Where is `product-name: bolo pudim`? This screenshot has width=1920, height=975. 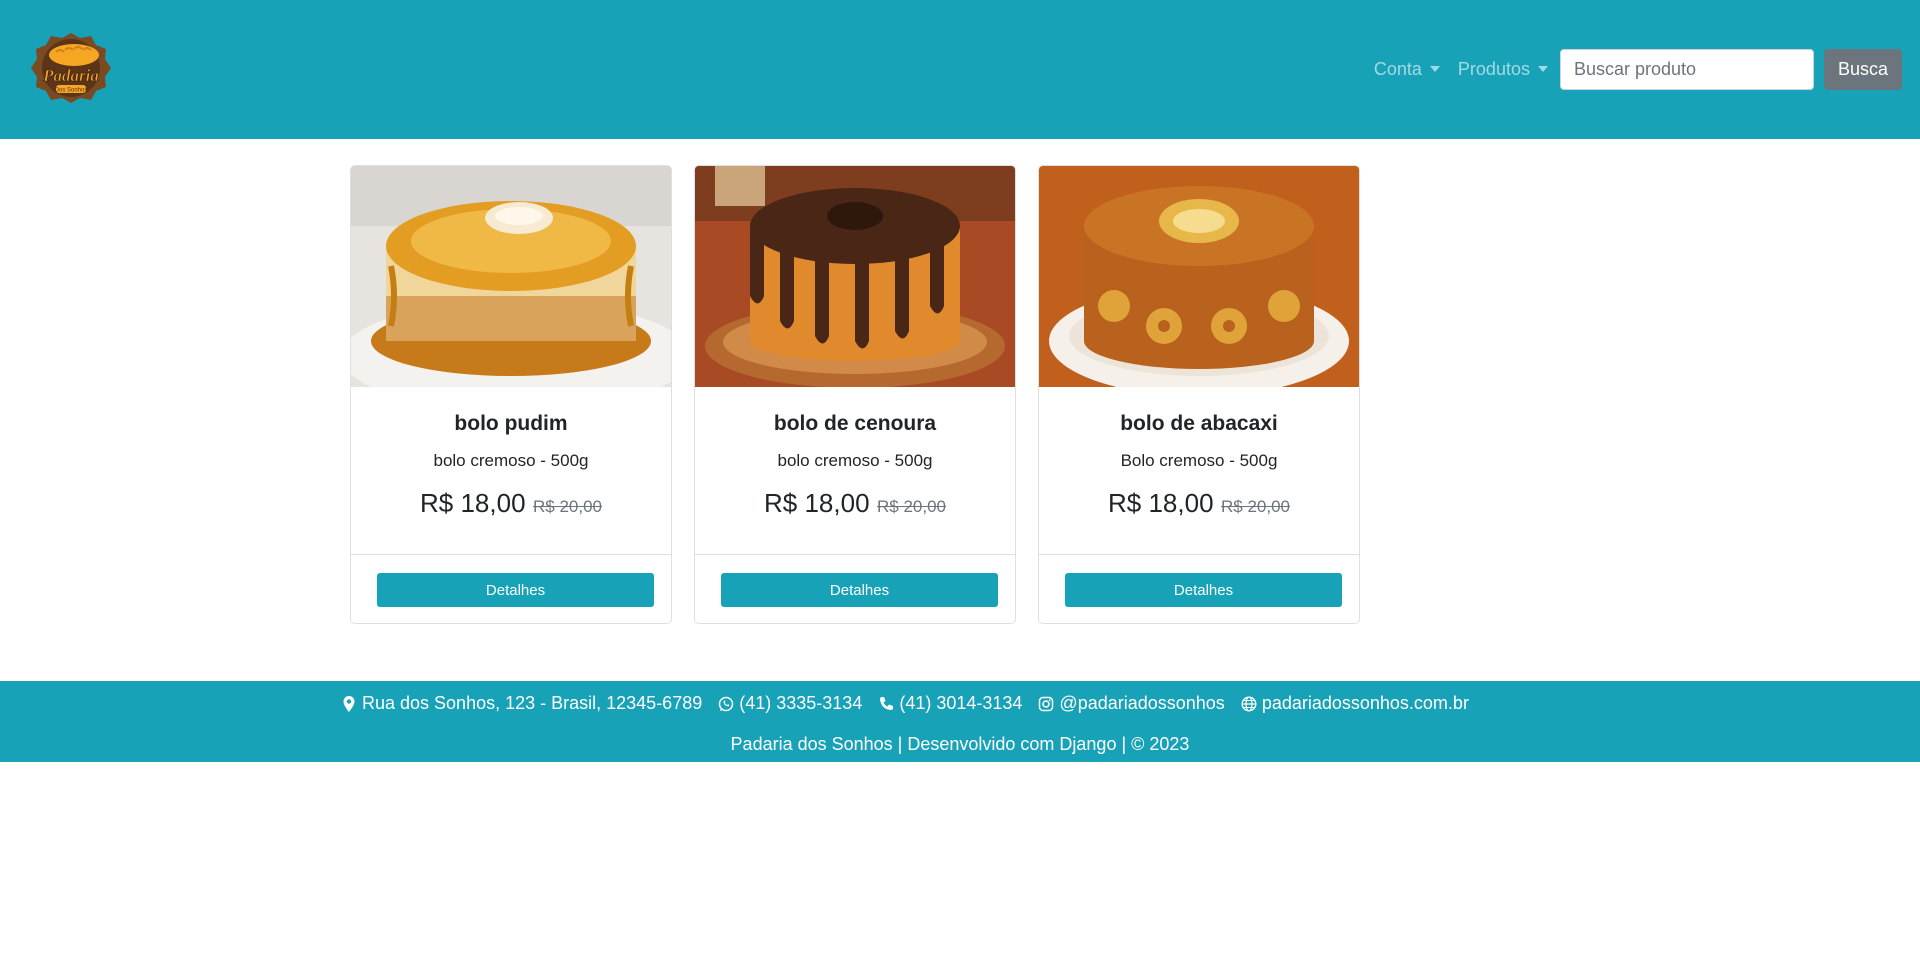
product-name: bolo pudim is located at coordinates (511, 423).